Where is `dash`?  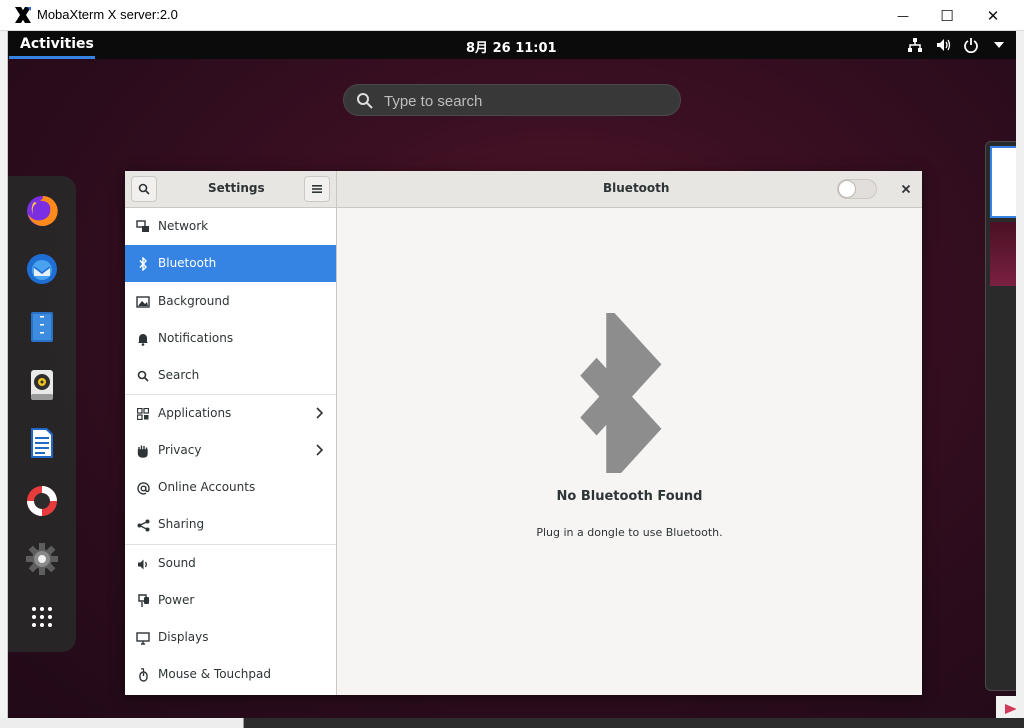
dash is located at coordinates (42, 414).